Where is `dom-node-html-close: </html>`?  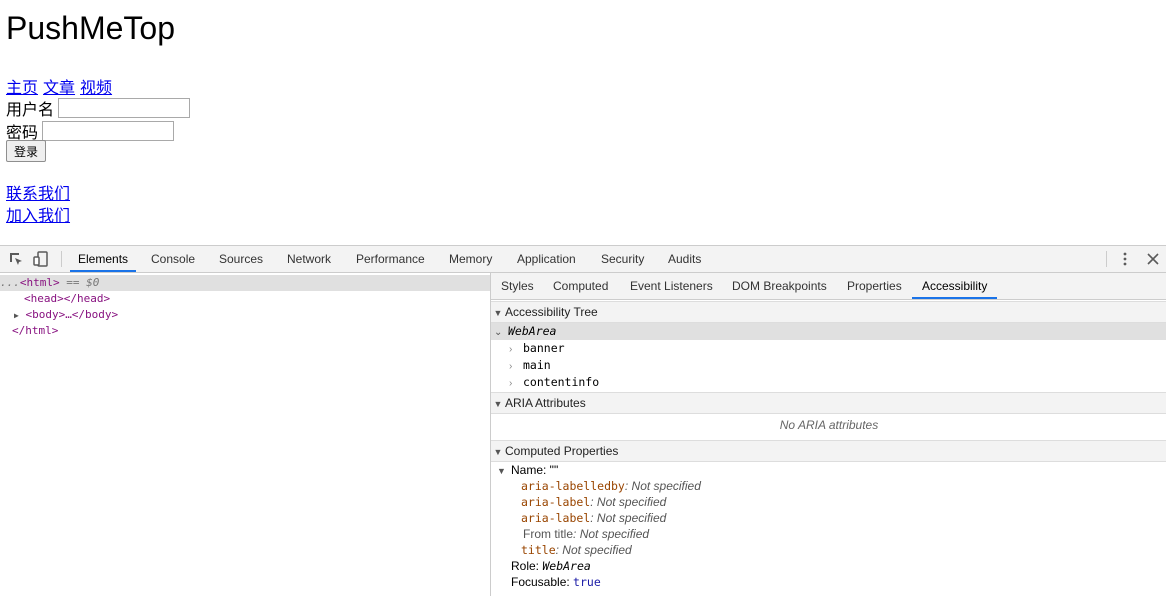
dom-node-html-close: </html> is located at coordinates (35, 331).